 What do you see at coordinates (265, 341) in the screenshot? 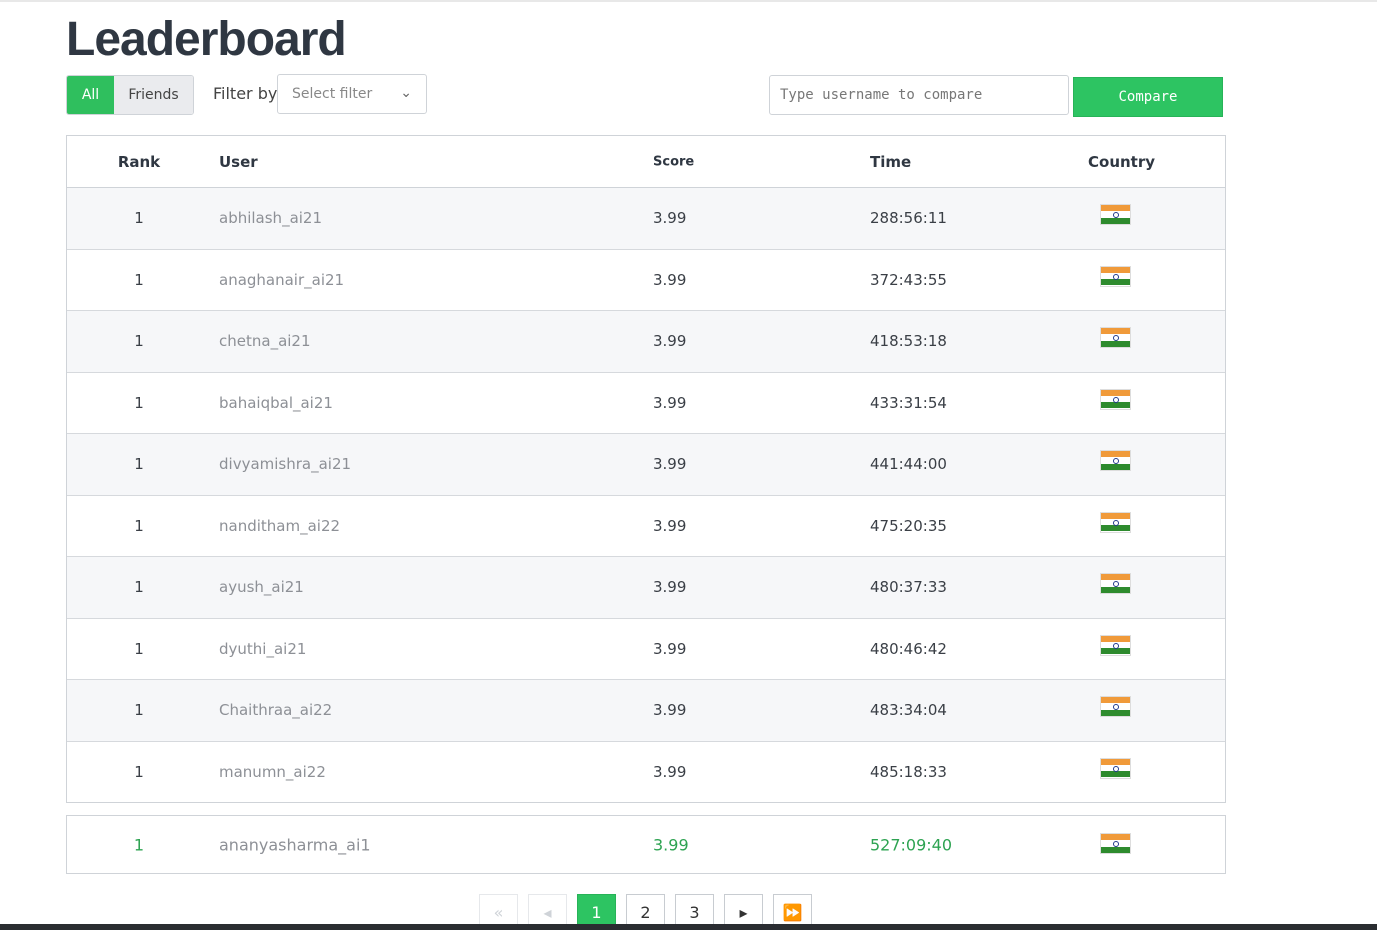
I see `row-user: chetna_ai21` at bounding box center [265, 341].